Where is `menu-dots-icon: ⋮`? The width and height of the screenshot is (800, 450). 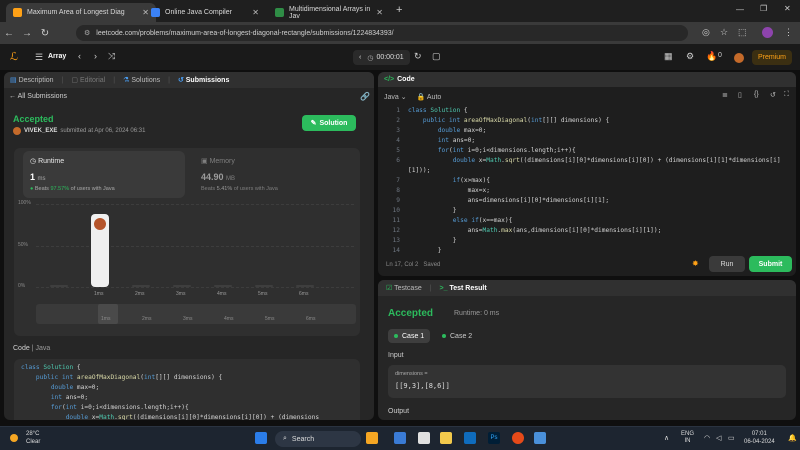 menu-dots-icon: ⋮ is located at coordinates (788, 32).